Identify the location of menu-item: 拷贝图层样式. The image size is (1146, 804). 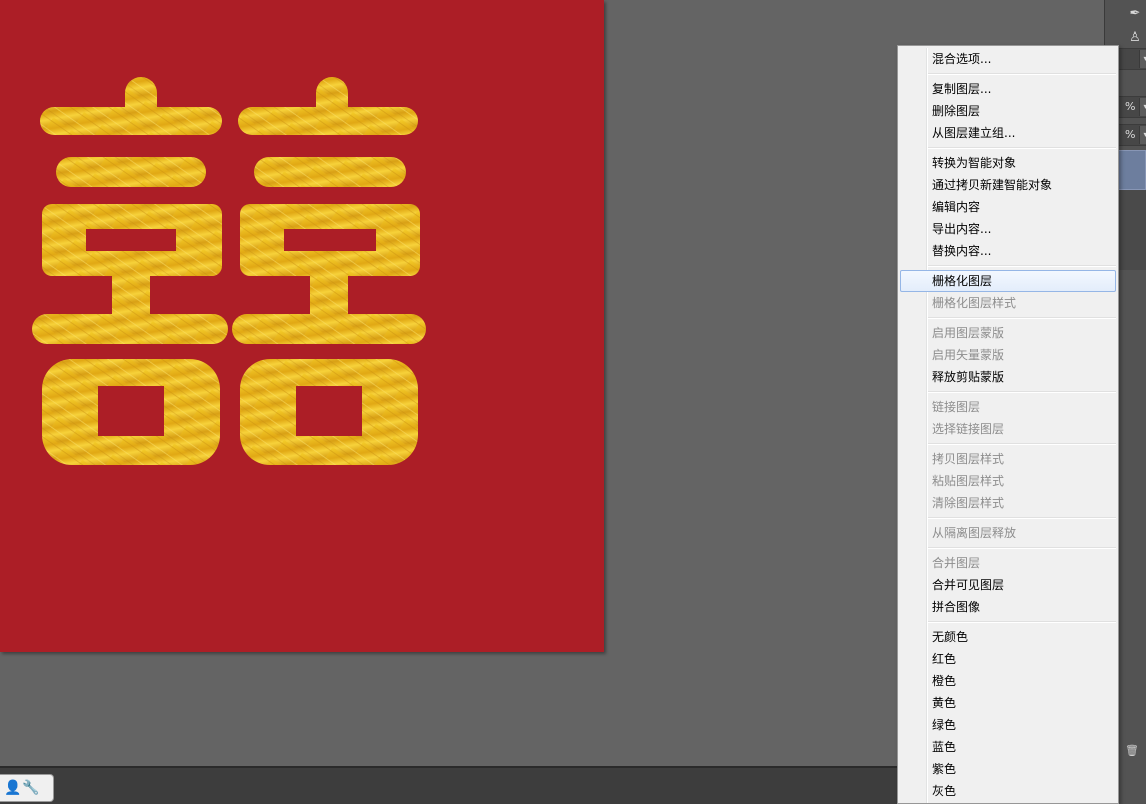
(968, 459).